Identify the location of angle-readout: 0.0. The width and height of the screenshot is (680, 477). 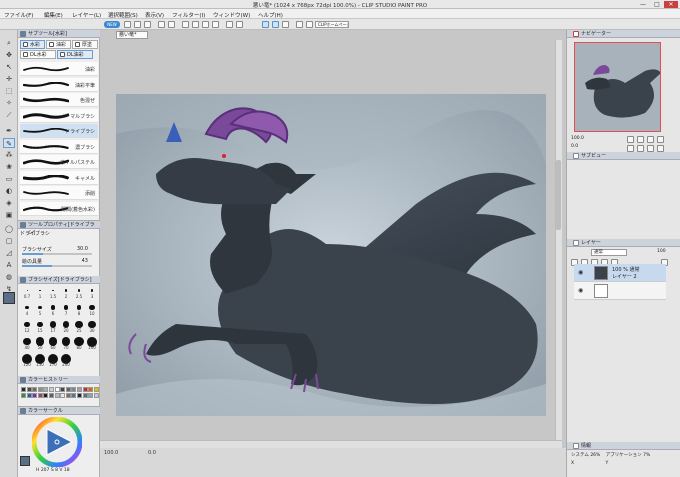
(152, 453).